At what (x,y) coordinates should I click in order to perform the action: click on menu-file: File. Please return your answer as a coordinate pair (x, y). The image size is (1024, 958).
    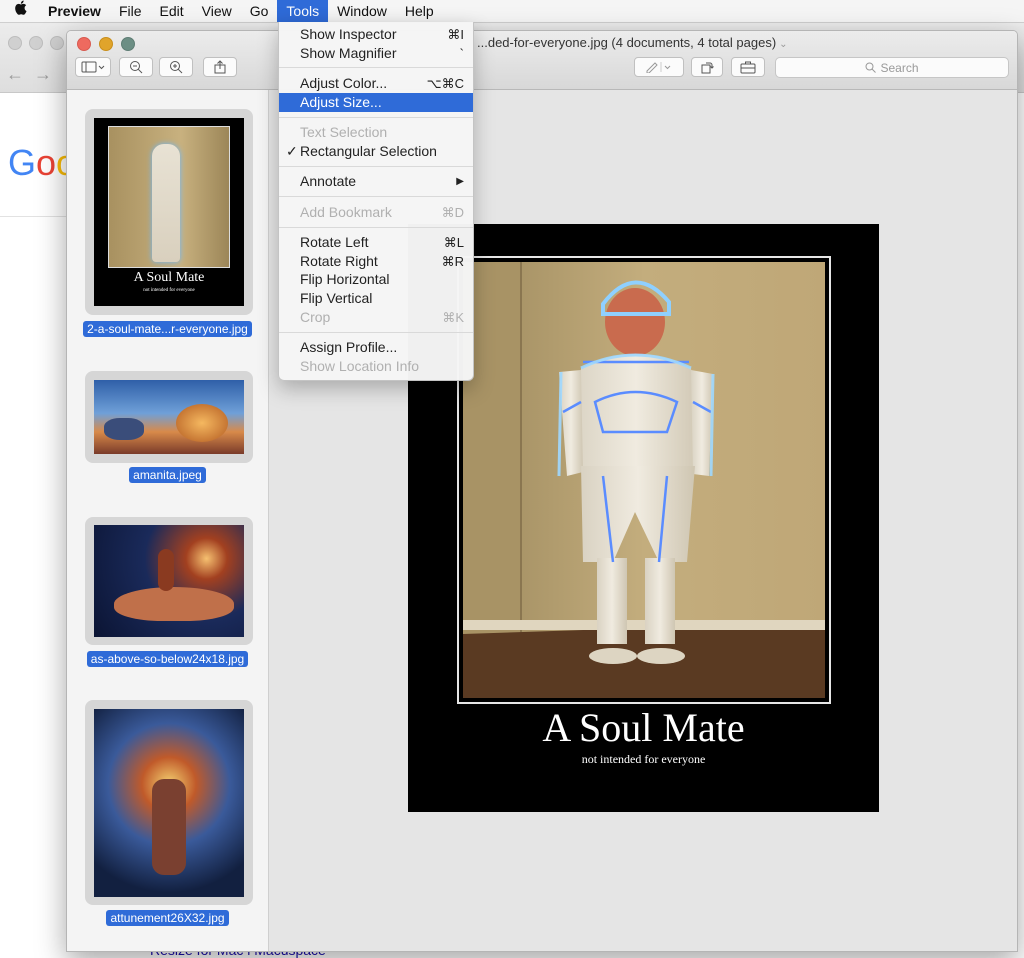
    Looking at the image, I should click on (130, 11).